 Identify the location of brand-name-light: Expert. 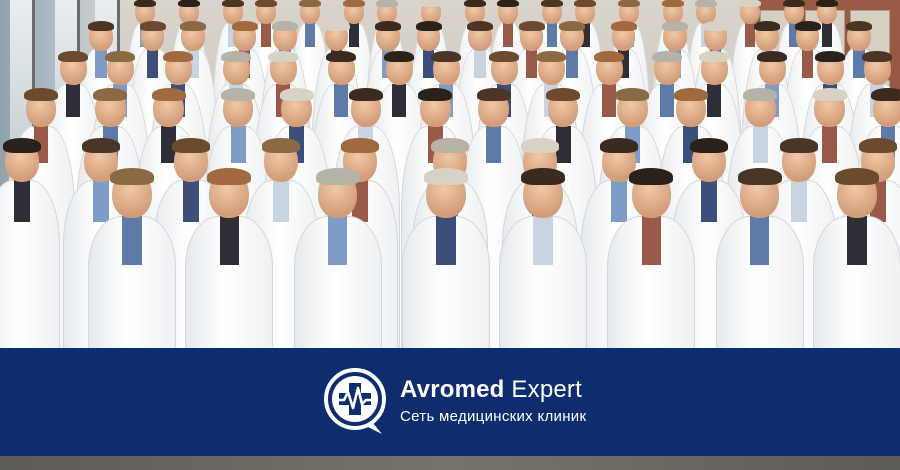
(546, 389).